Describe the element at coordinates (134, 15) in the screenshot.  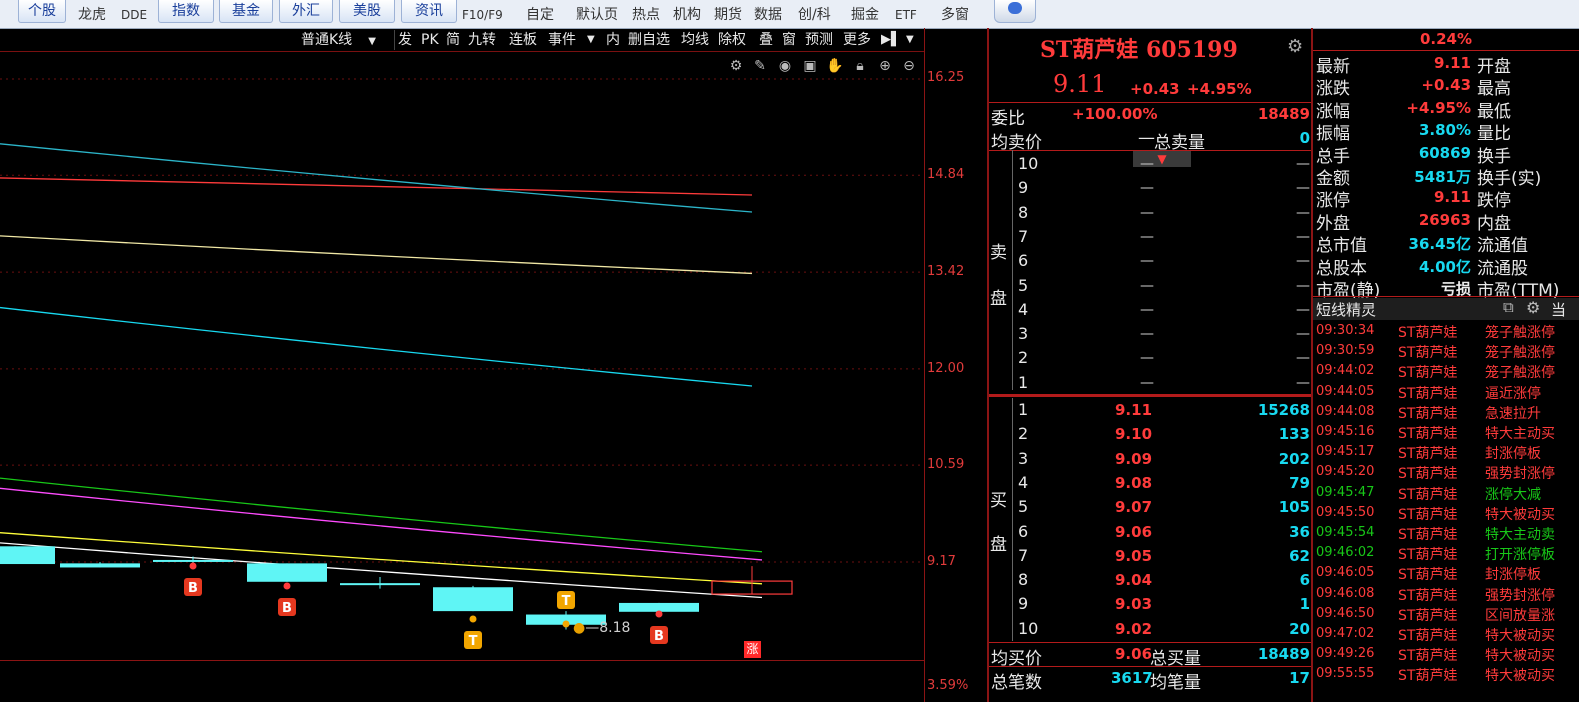
I see `nav-dde-link: DDE` at that location.